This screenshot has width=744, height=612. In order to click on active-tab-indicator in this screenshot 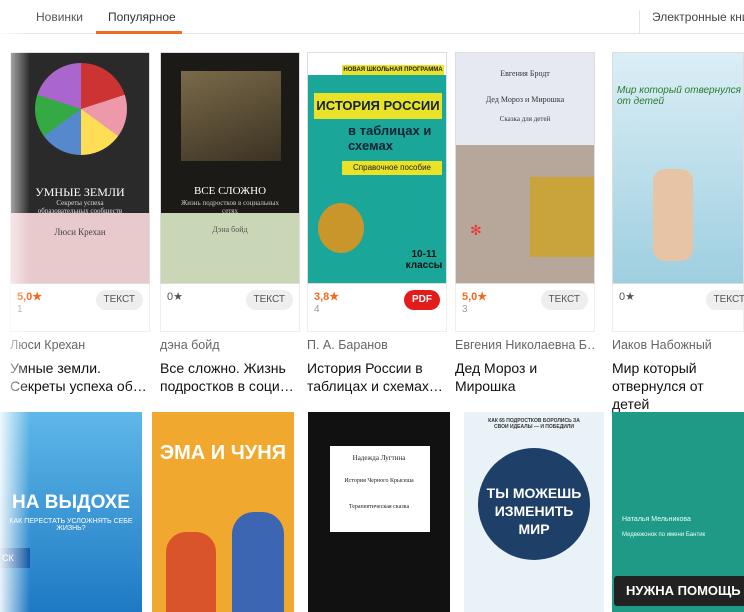, I will do `click(139, 32)`.